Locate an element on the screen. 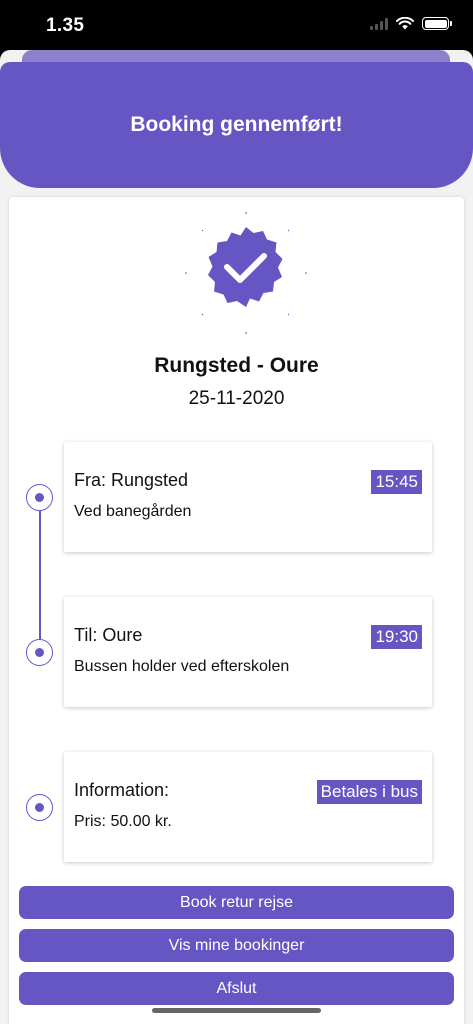  price-text: Pris: 50.00 kr. is located at coordinates (123, 821).